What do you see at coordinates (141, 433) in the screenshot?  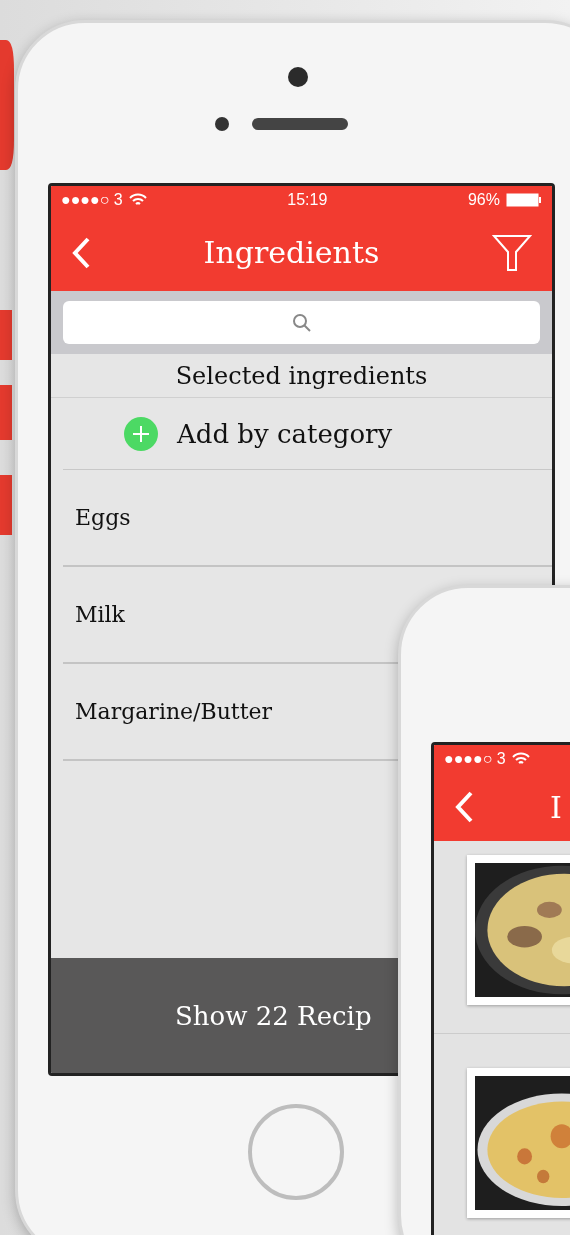 I see `plus-icon` at bounding box center [141, 433].